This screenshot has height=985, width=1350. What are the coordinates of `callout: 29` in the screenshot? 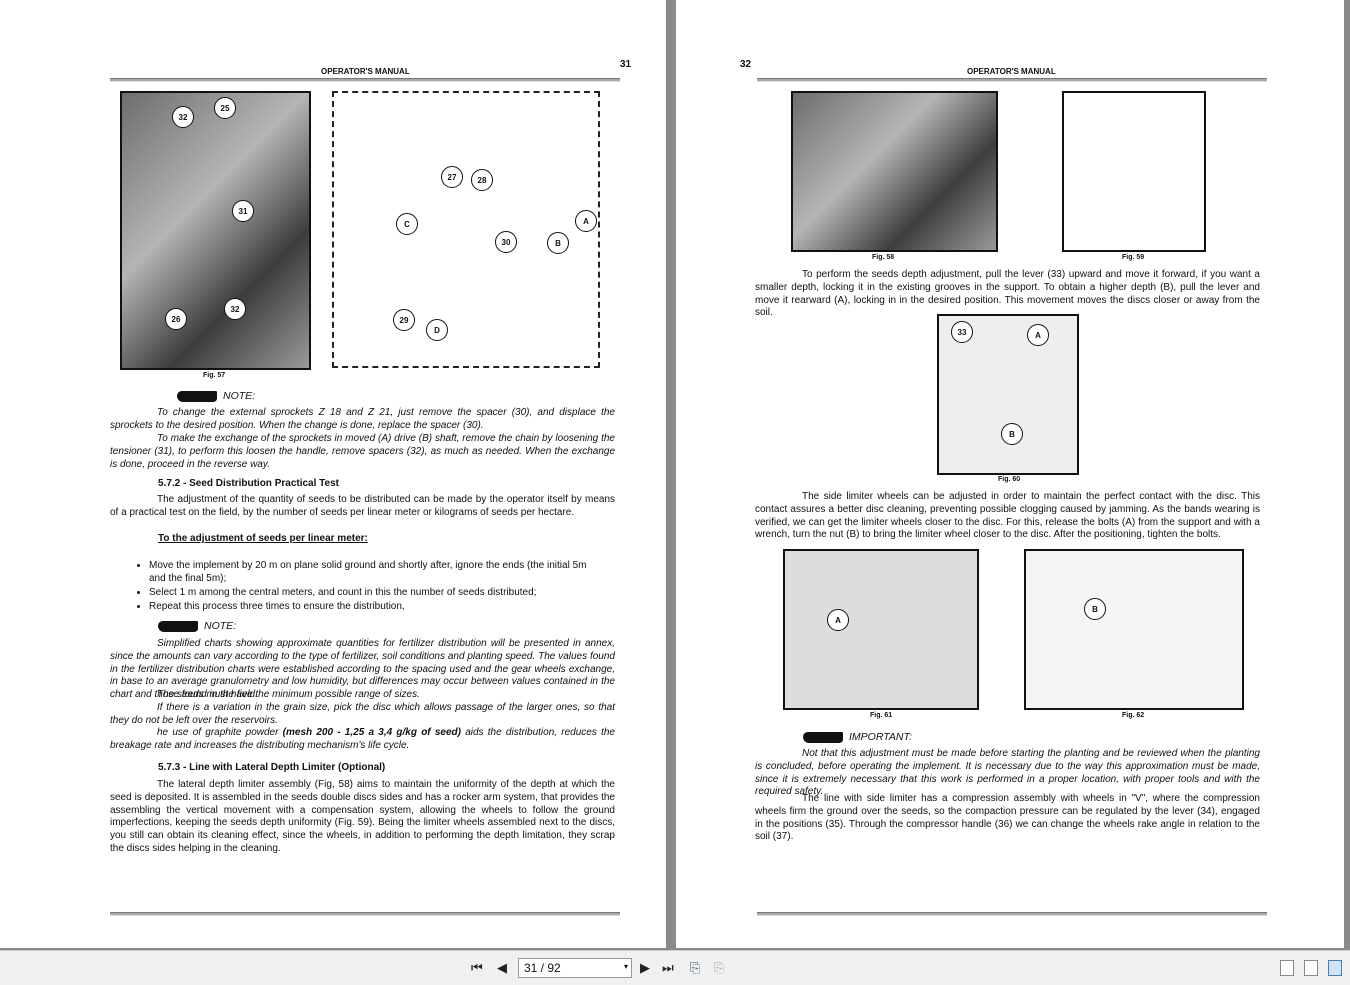 It's located at (404, 320).